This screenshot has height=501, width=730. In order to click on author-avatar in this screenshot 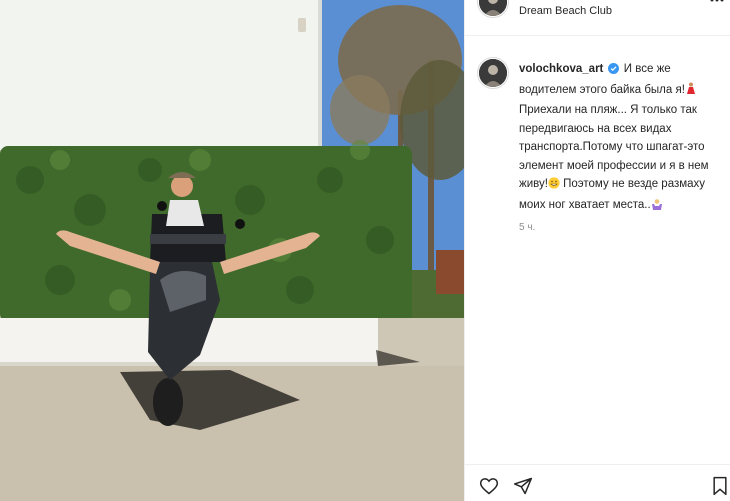, I will do `click(493, 9)`.